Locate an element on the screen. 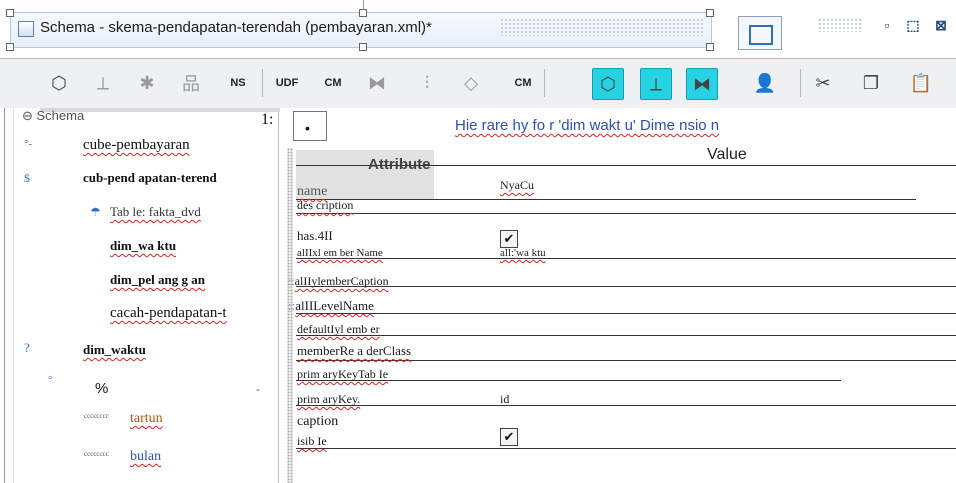 This screenshot has height=483, width=956. has-all-checkbox: ✔ is located at coordinates (509, 239).